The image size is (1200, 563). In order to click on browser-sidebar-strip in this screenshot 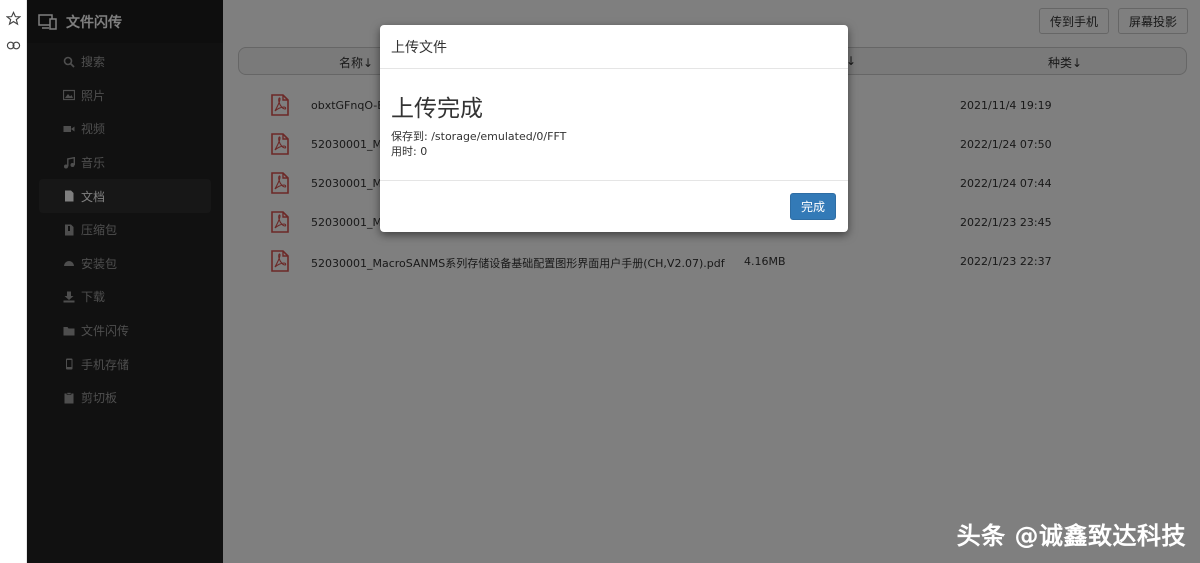, I will do `click(13, 281)`.